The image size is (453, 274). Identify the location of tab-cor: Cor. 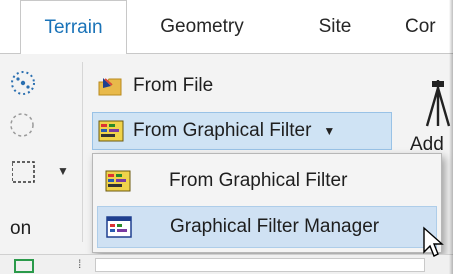
(429, 27).